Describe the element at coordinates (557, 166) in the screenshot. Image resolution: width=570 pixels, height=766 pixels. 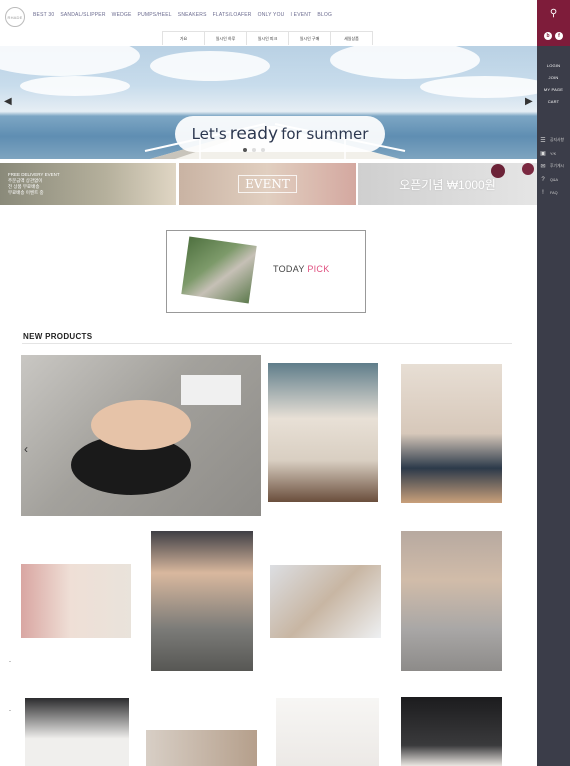
I see `board-label: 후기게시` at that location.